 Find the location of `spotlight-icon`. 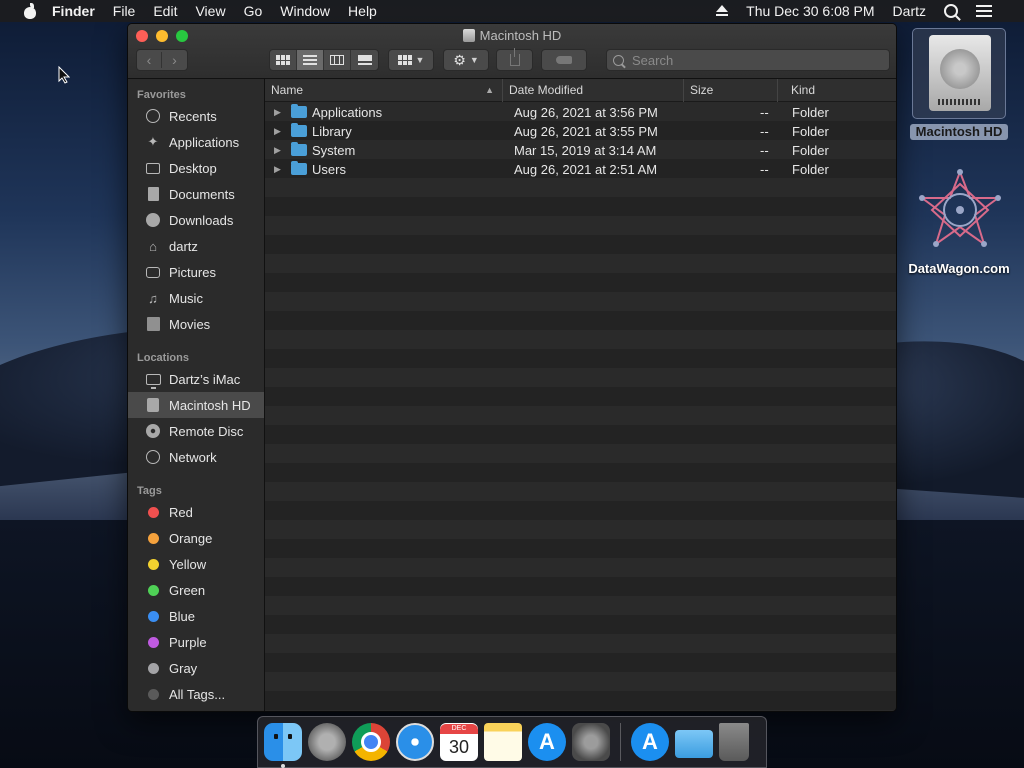

spotlight-icon is located at coordinates (951, 11).